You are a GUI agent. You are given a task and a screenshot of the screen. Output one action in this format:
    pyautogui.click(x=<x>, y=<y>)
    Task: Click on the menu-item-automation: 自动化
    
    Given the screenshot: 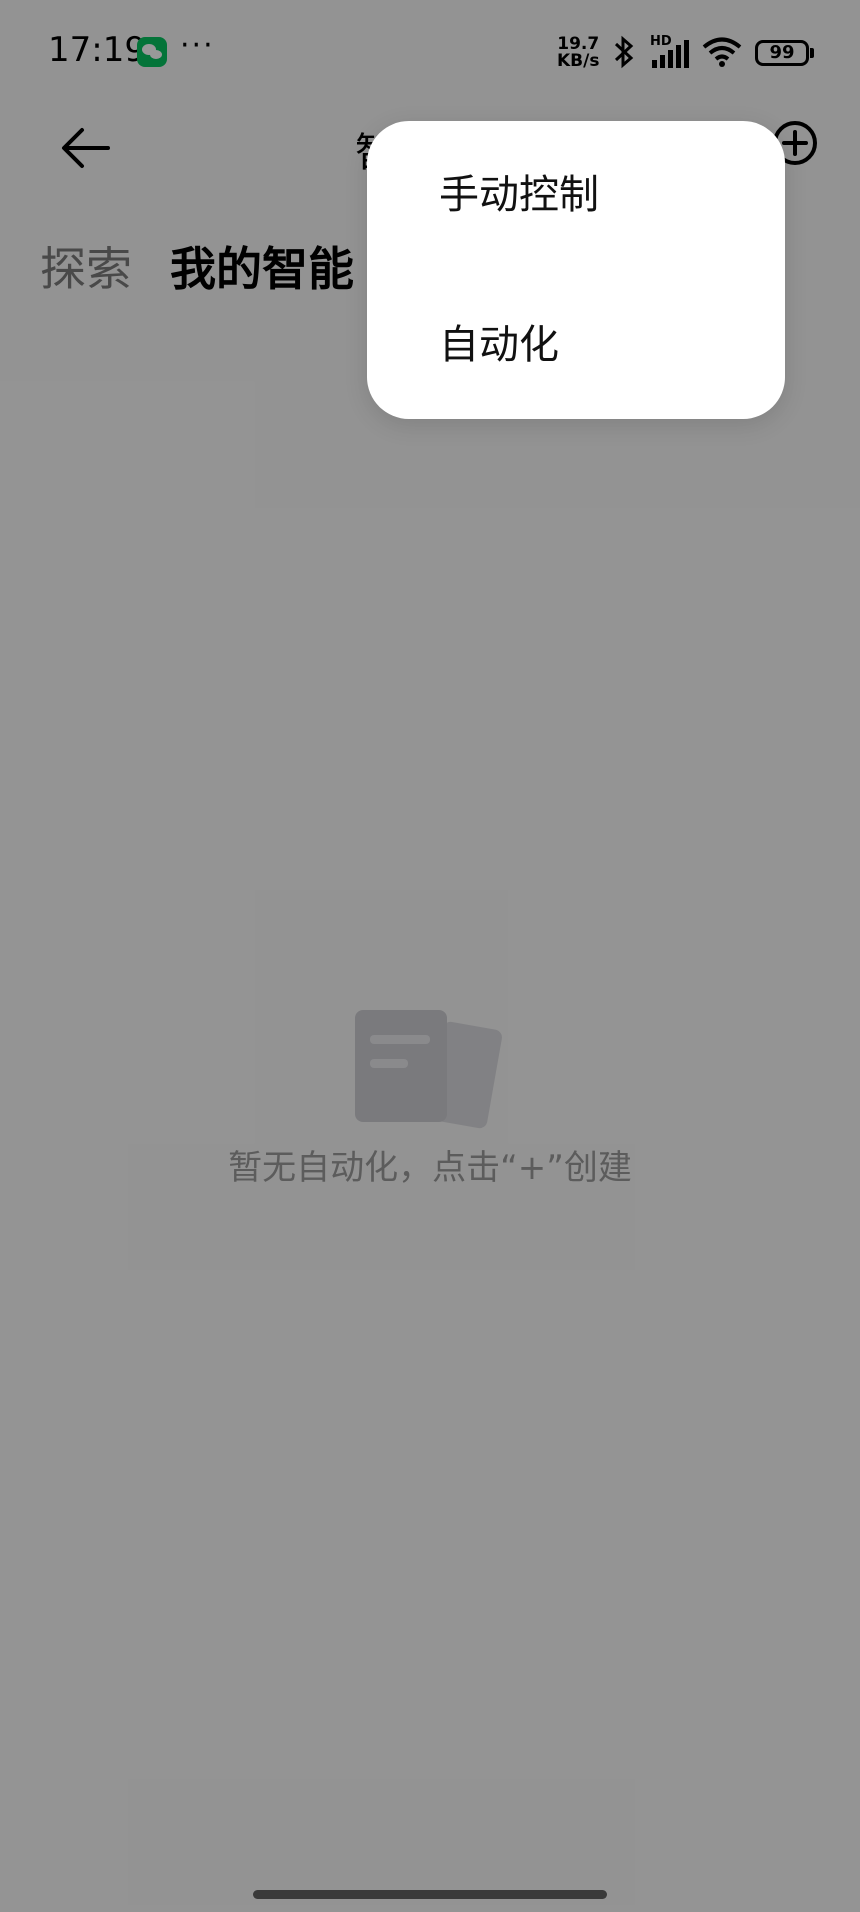 What is the action you would take?
    pyautogui.click(x=576, y=341)
    